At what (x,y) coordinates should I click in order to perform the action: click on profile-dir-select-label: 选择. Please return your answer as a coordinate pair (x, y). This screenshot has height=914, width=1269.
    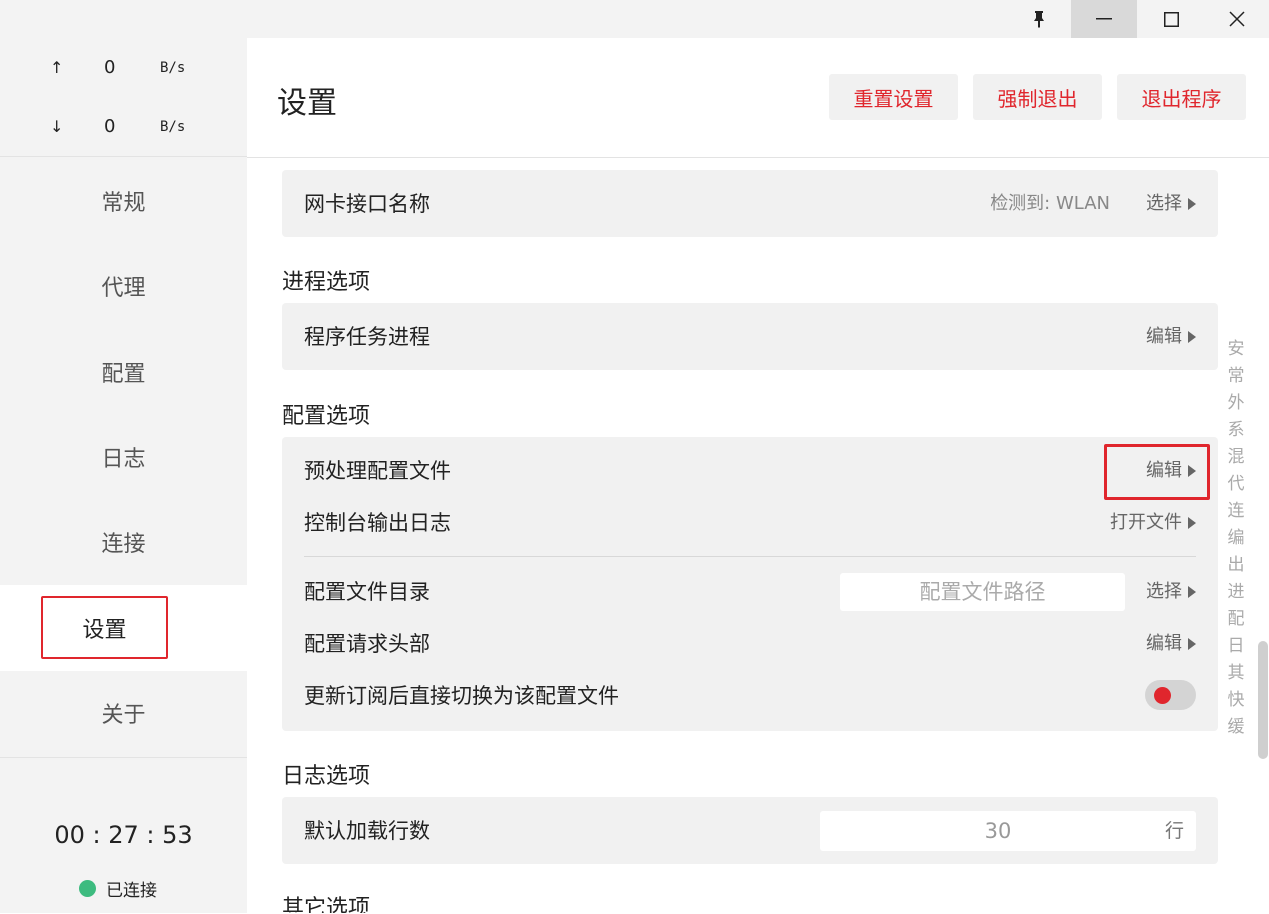
    Looking at the image, I should click on (1164, 591).